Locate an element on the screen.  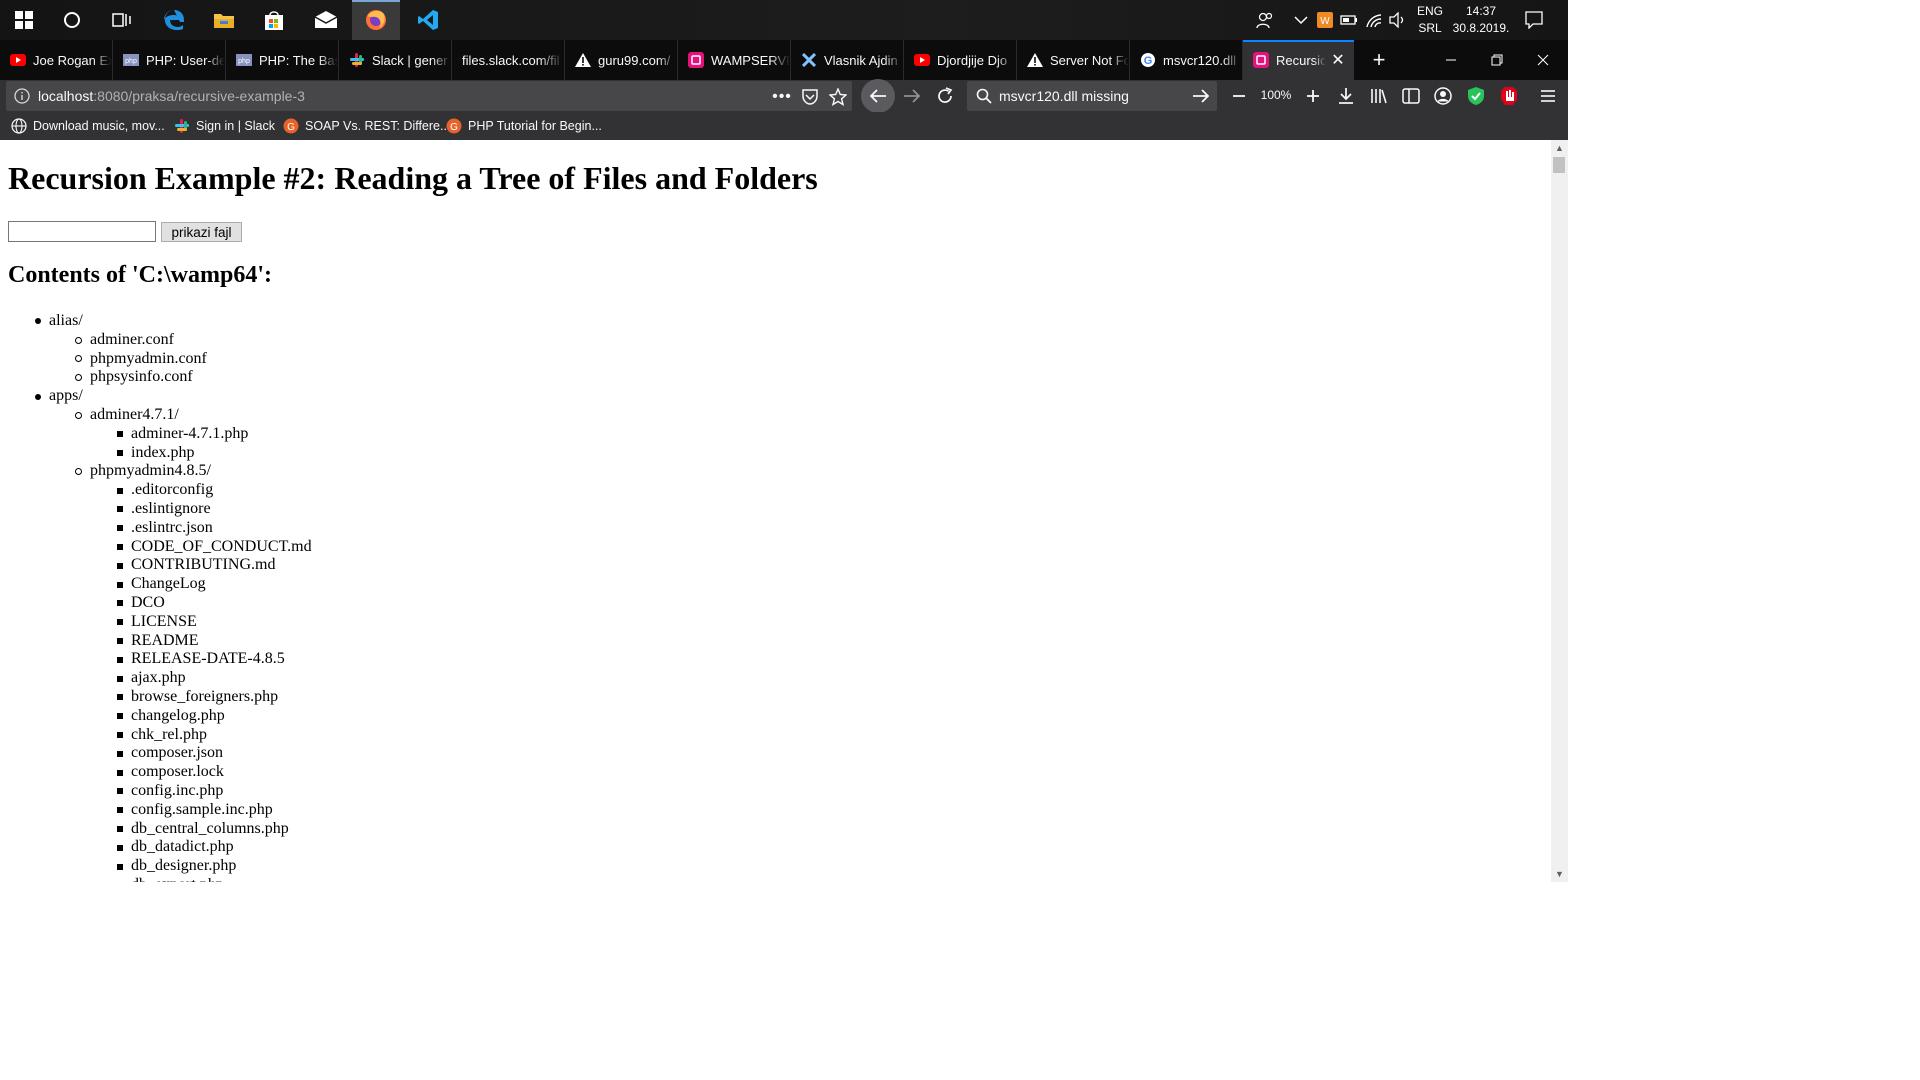
url-host: localhost is located at coordinates (66, 96).